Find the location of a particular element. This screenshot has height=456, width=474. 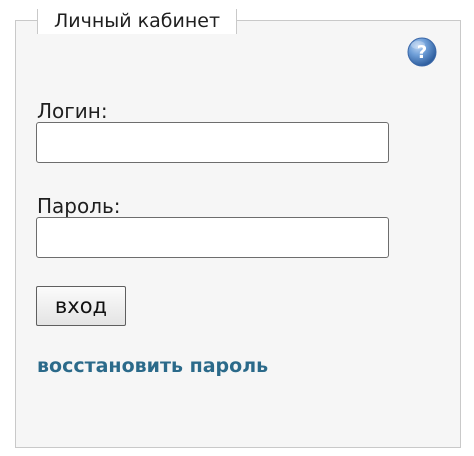

help-question-icon: ? is located at coordinates (422, 52).